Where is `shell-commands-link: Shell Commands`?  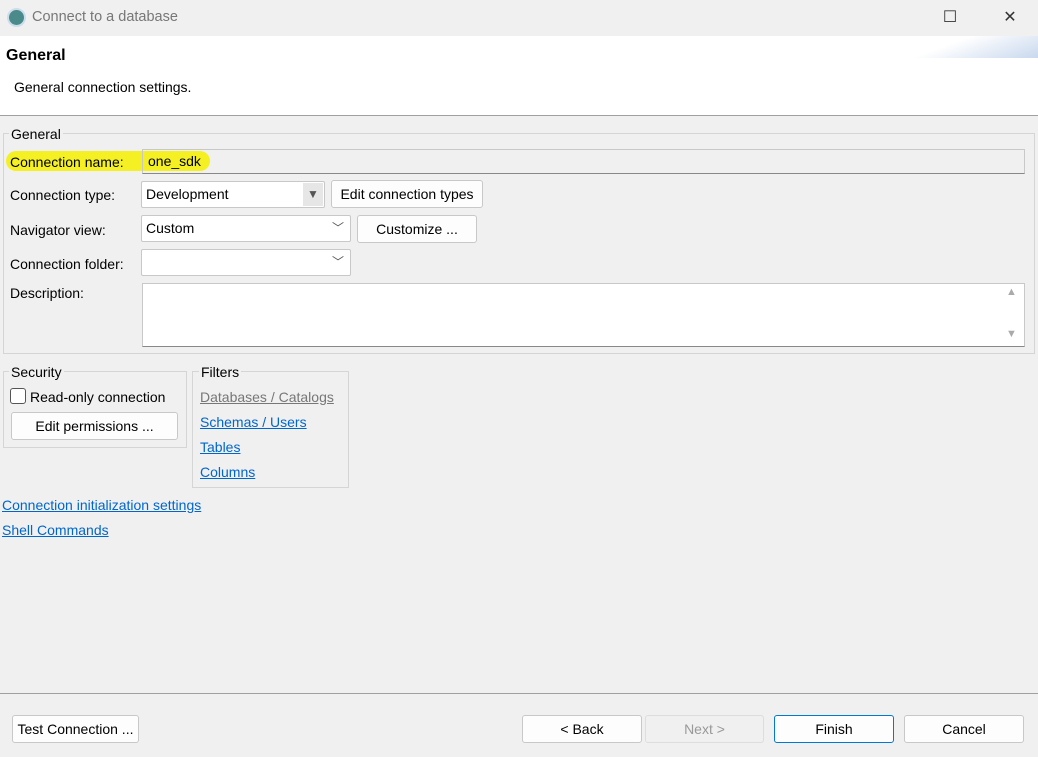 shell-commands-link: Shell Commands is located at coordinates (55, 530).